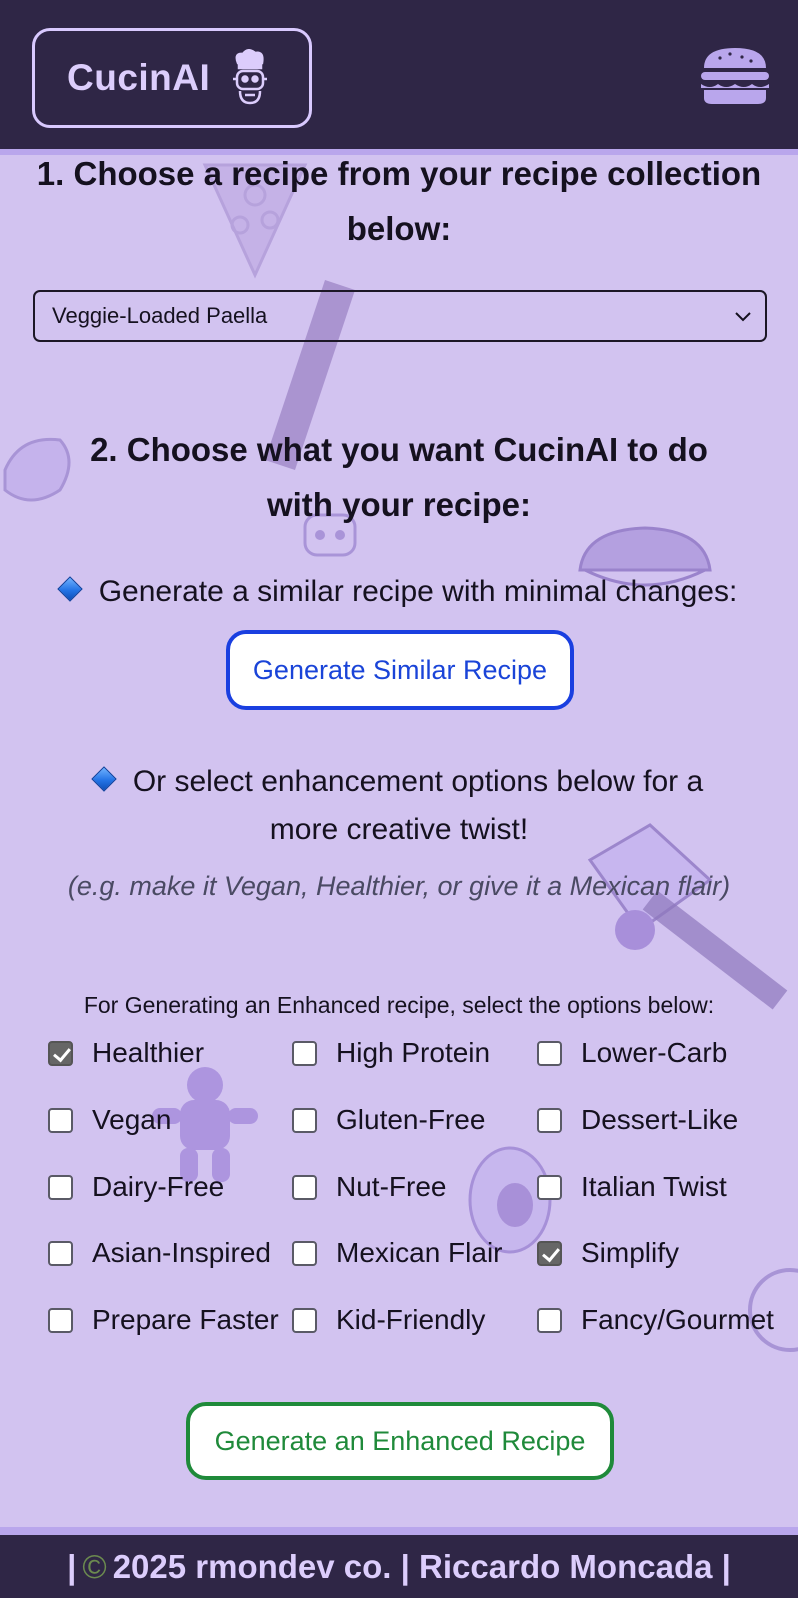  I want to click on chevron-down-icon, so click(743, 317).